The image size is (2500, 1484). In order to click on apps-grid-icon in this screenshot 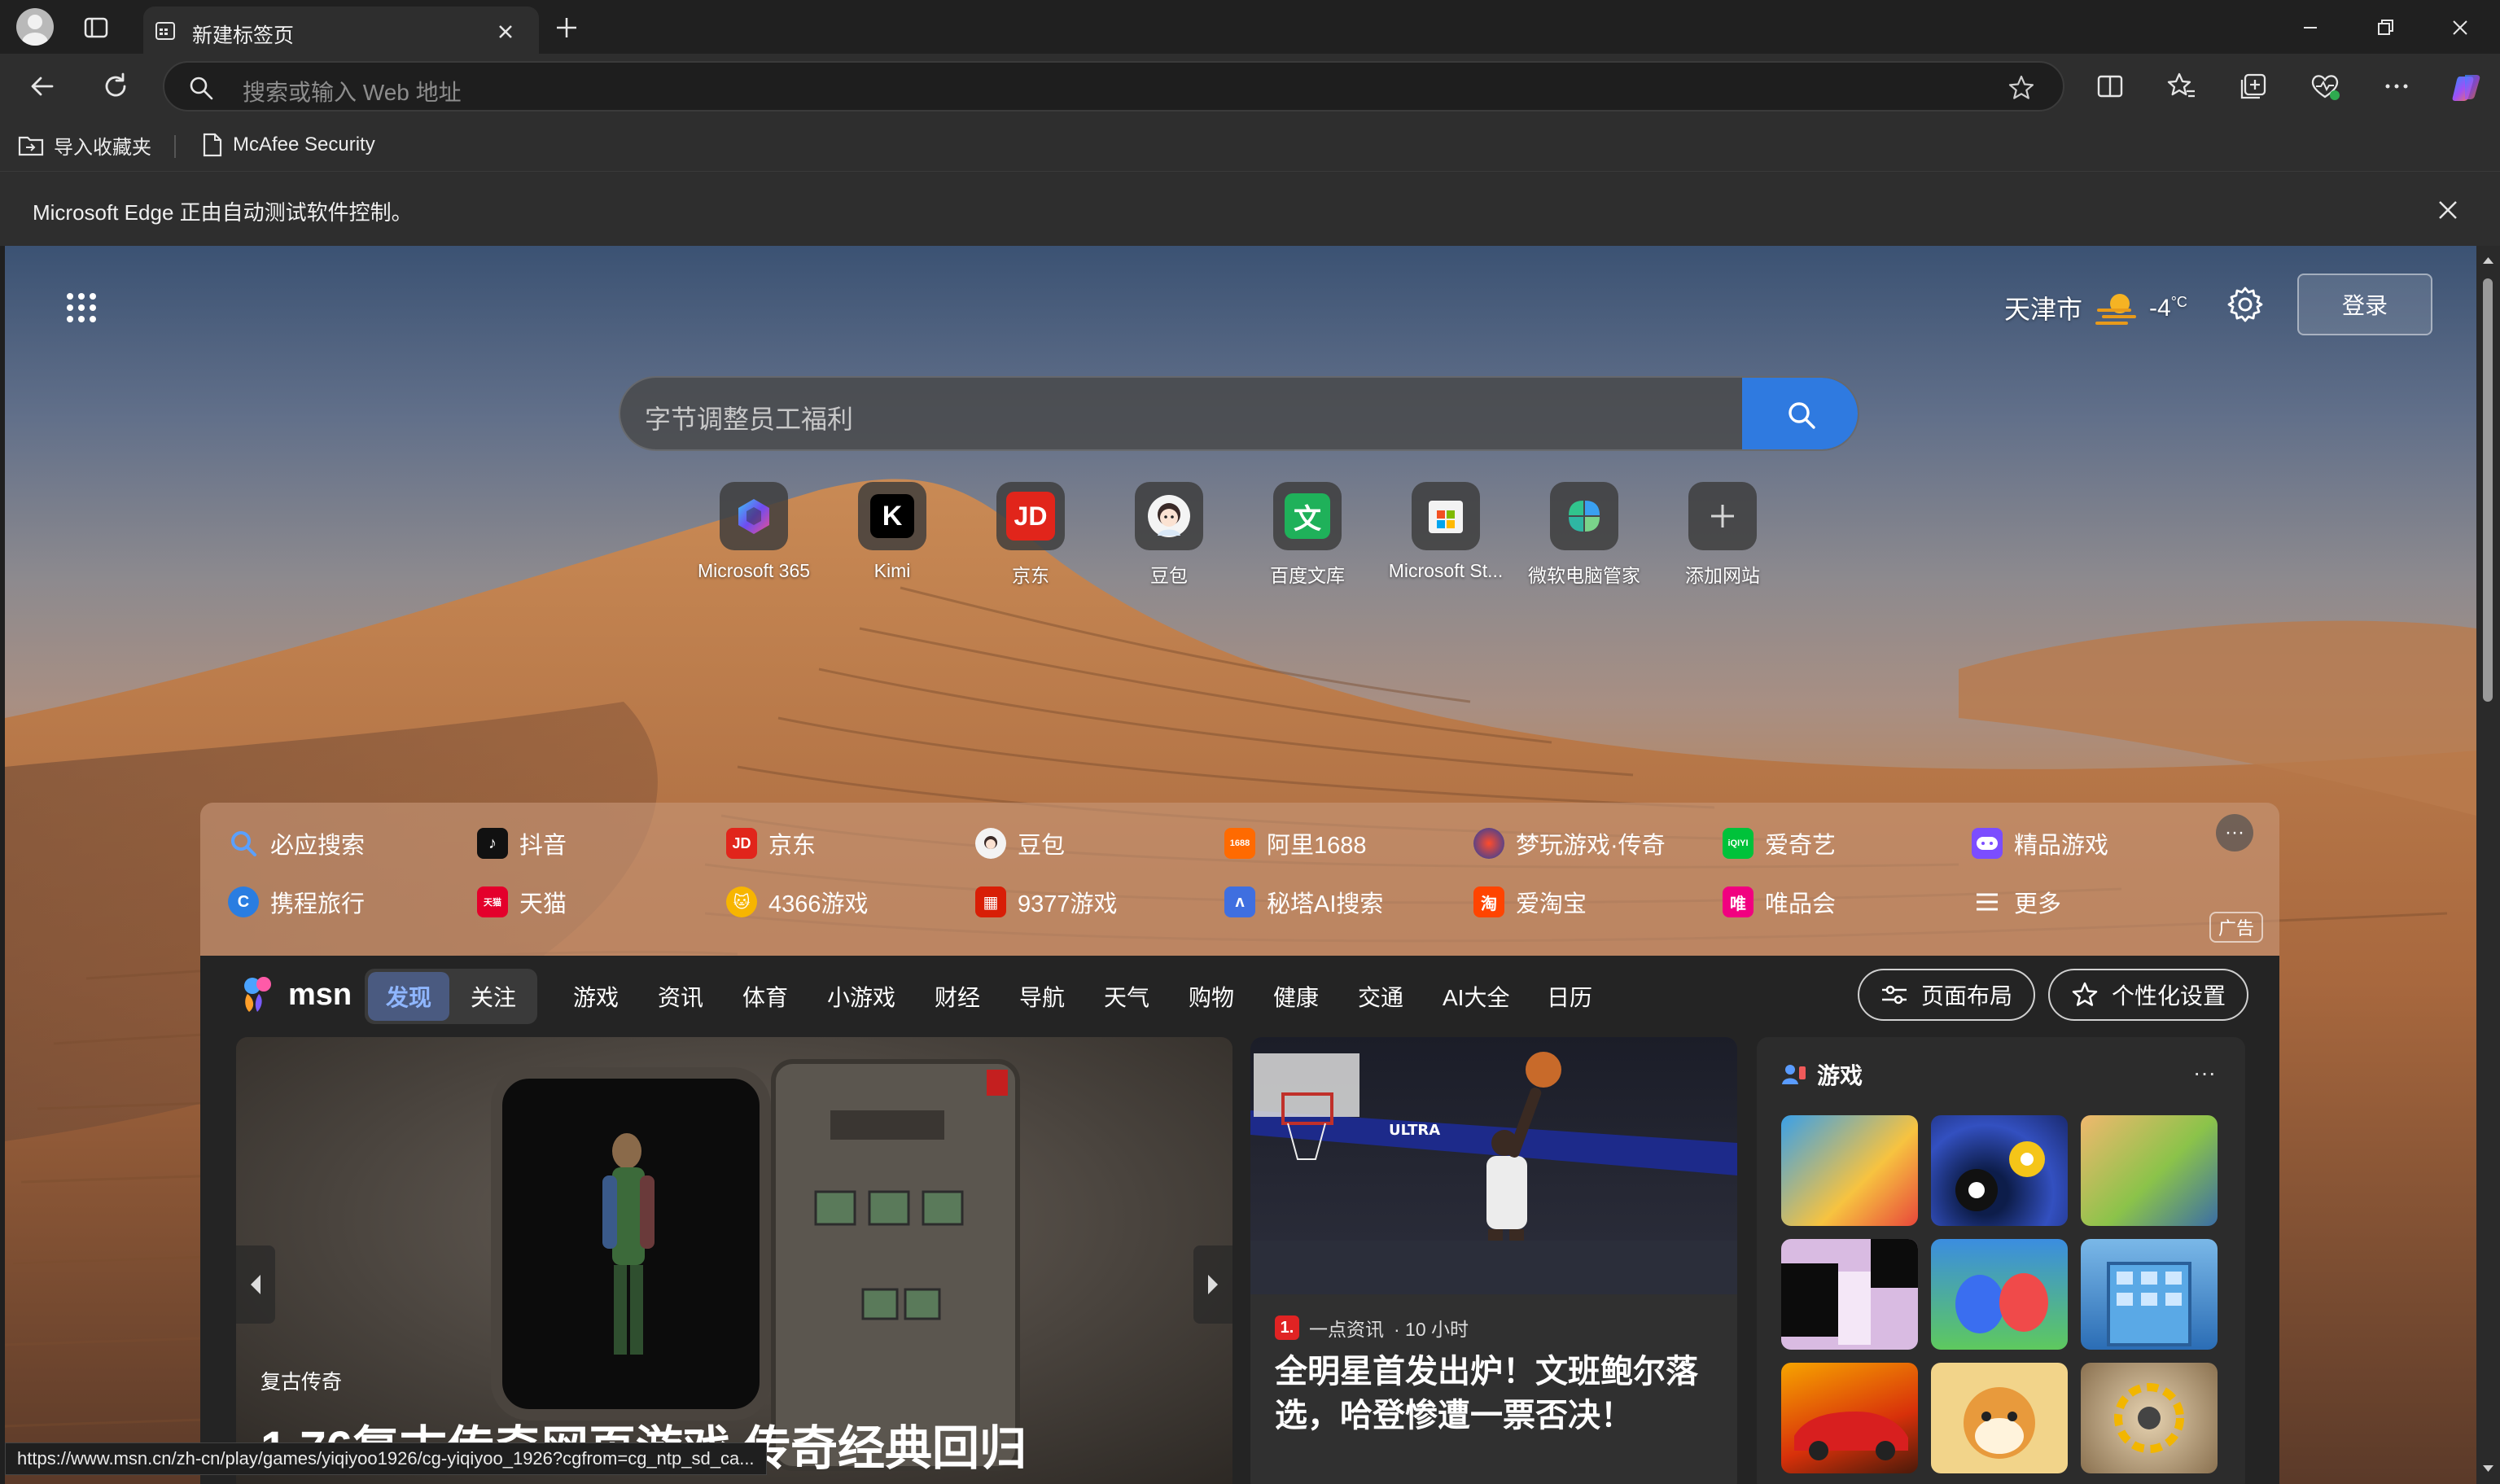, I will do `click(81, 308)`.